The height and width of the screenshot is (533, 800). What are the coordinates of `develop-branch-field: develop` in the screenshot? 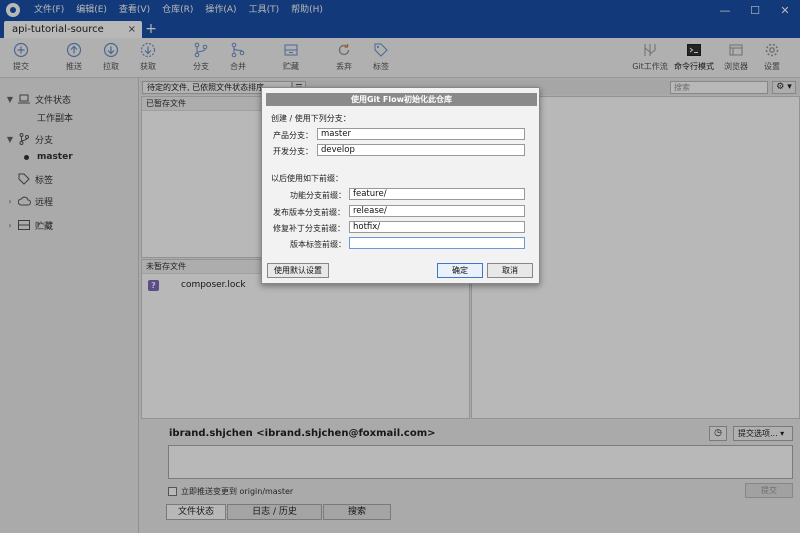 It's located at (421, 150).